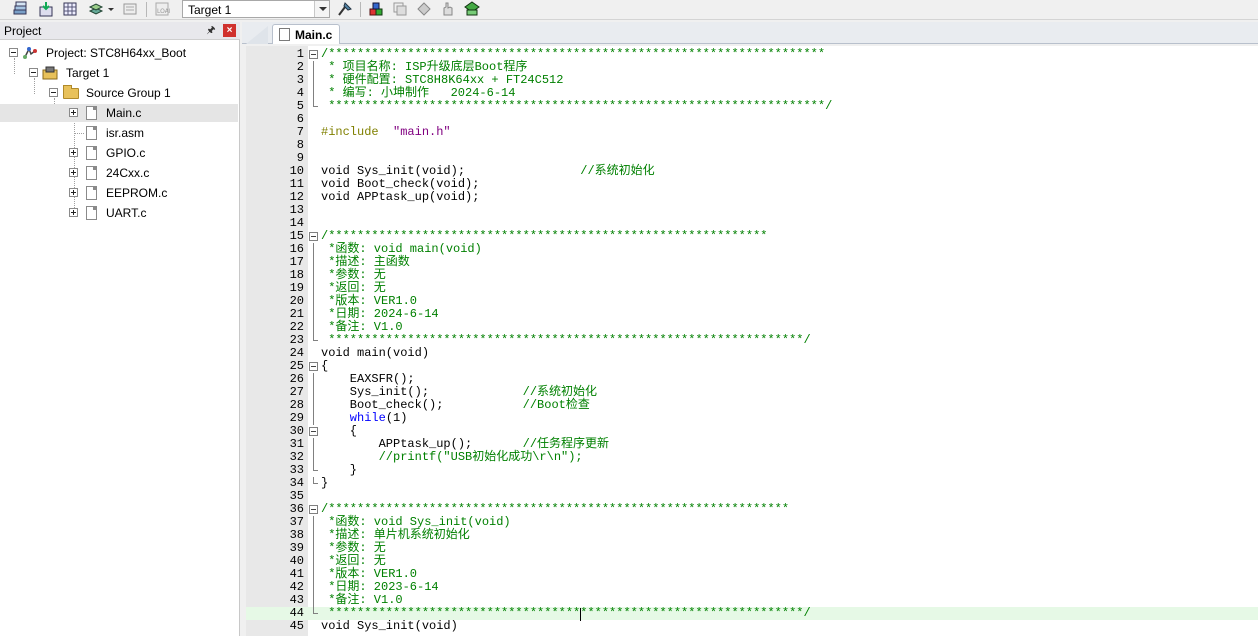  What do you see at coordinates (119, 173) in the screenshot?
I see `tree-node-file: 24Cxx.c` at bounding box center [119, 173].